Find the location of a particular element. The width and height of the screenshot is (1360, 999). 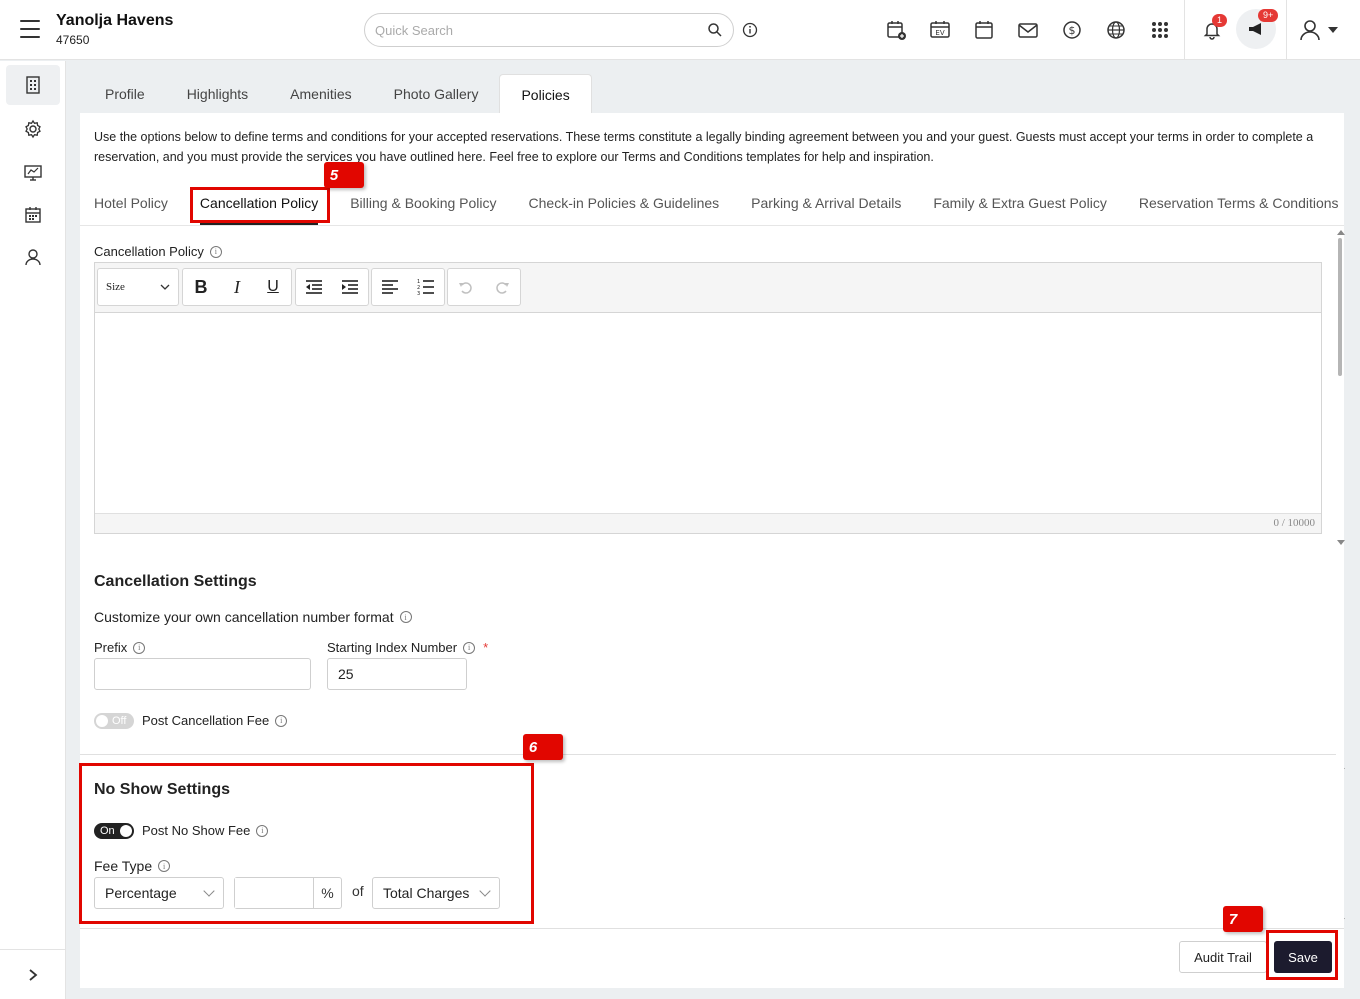

editor-toolbar: Size B I U 123 is located at coordinates (708, 288).